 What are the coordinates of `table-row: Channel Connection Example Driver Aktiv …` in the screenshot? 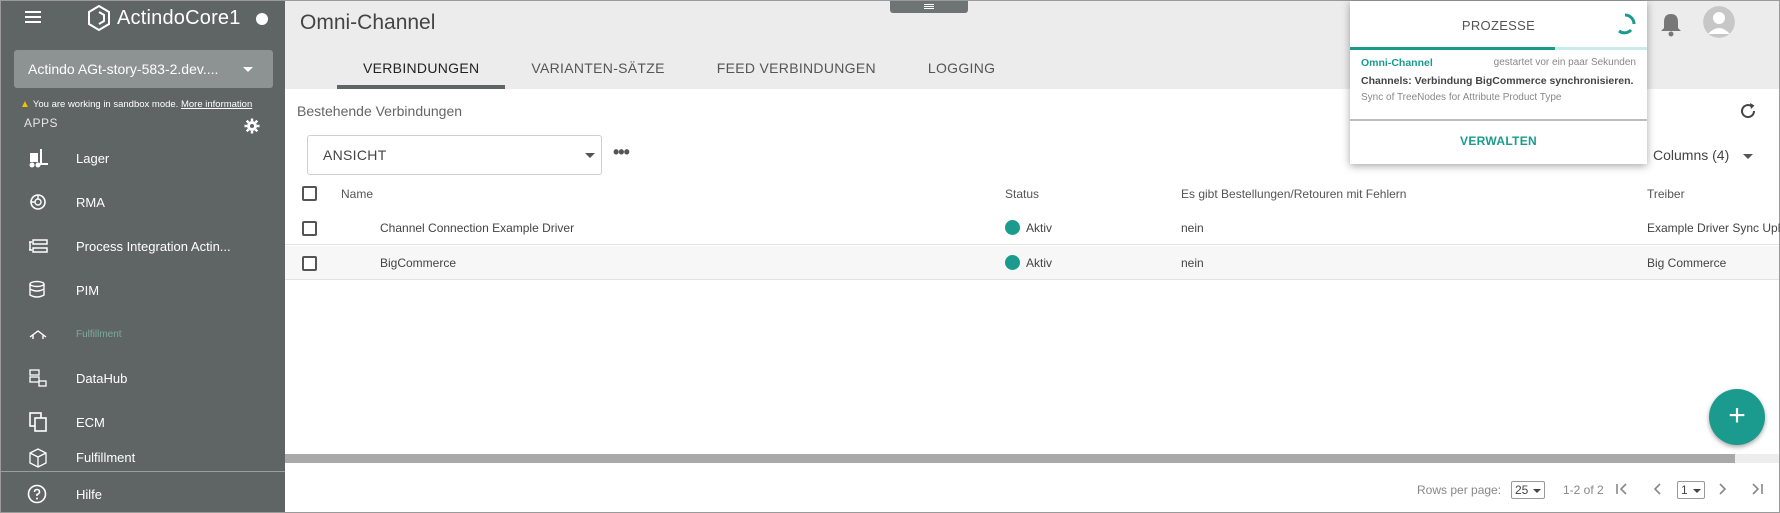 It's located at (1032, 228).